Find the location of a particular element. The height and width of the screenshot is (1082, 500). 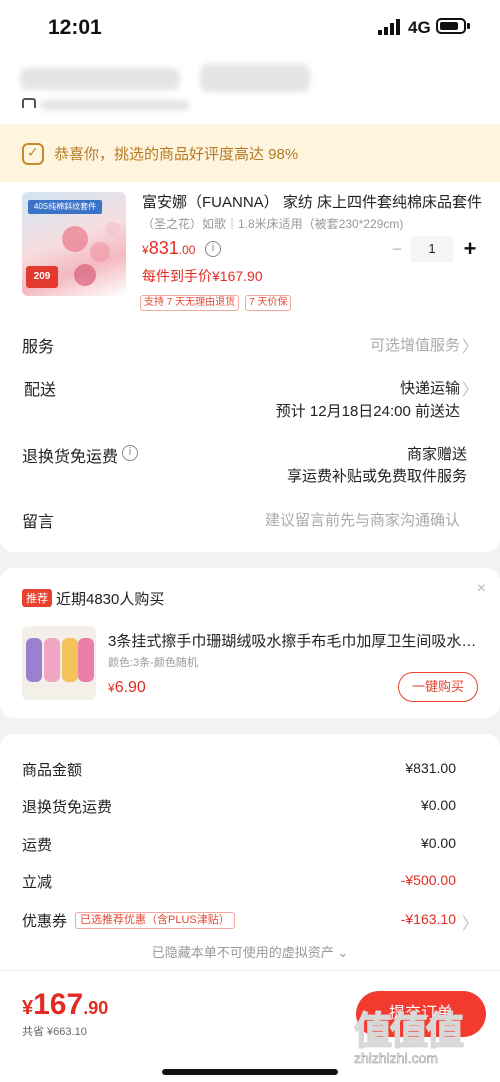

location-icon is located at coordinates (29, 103).